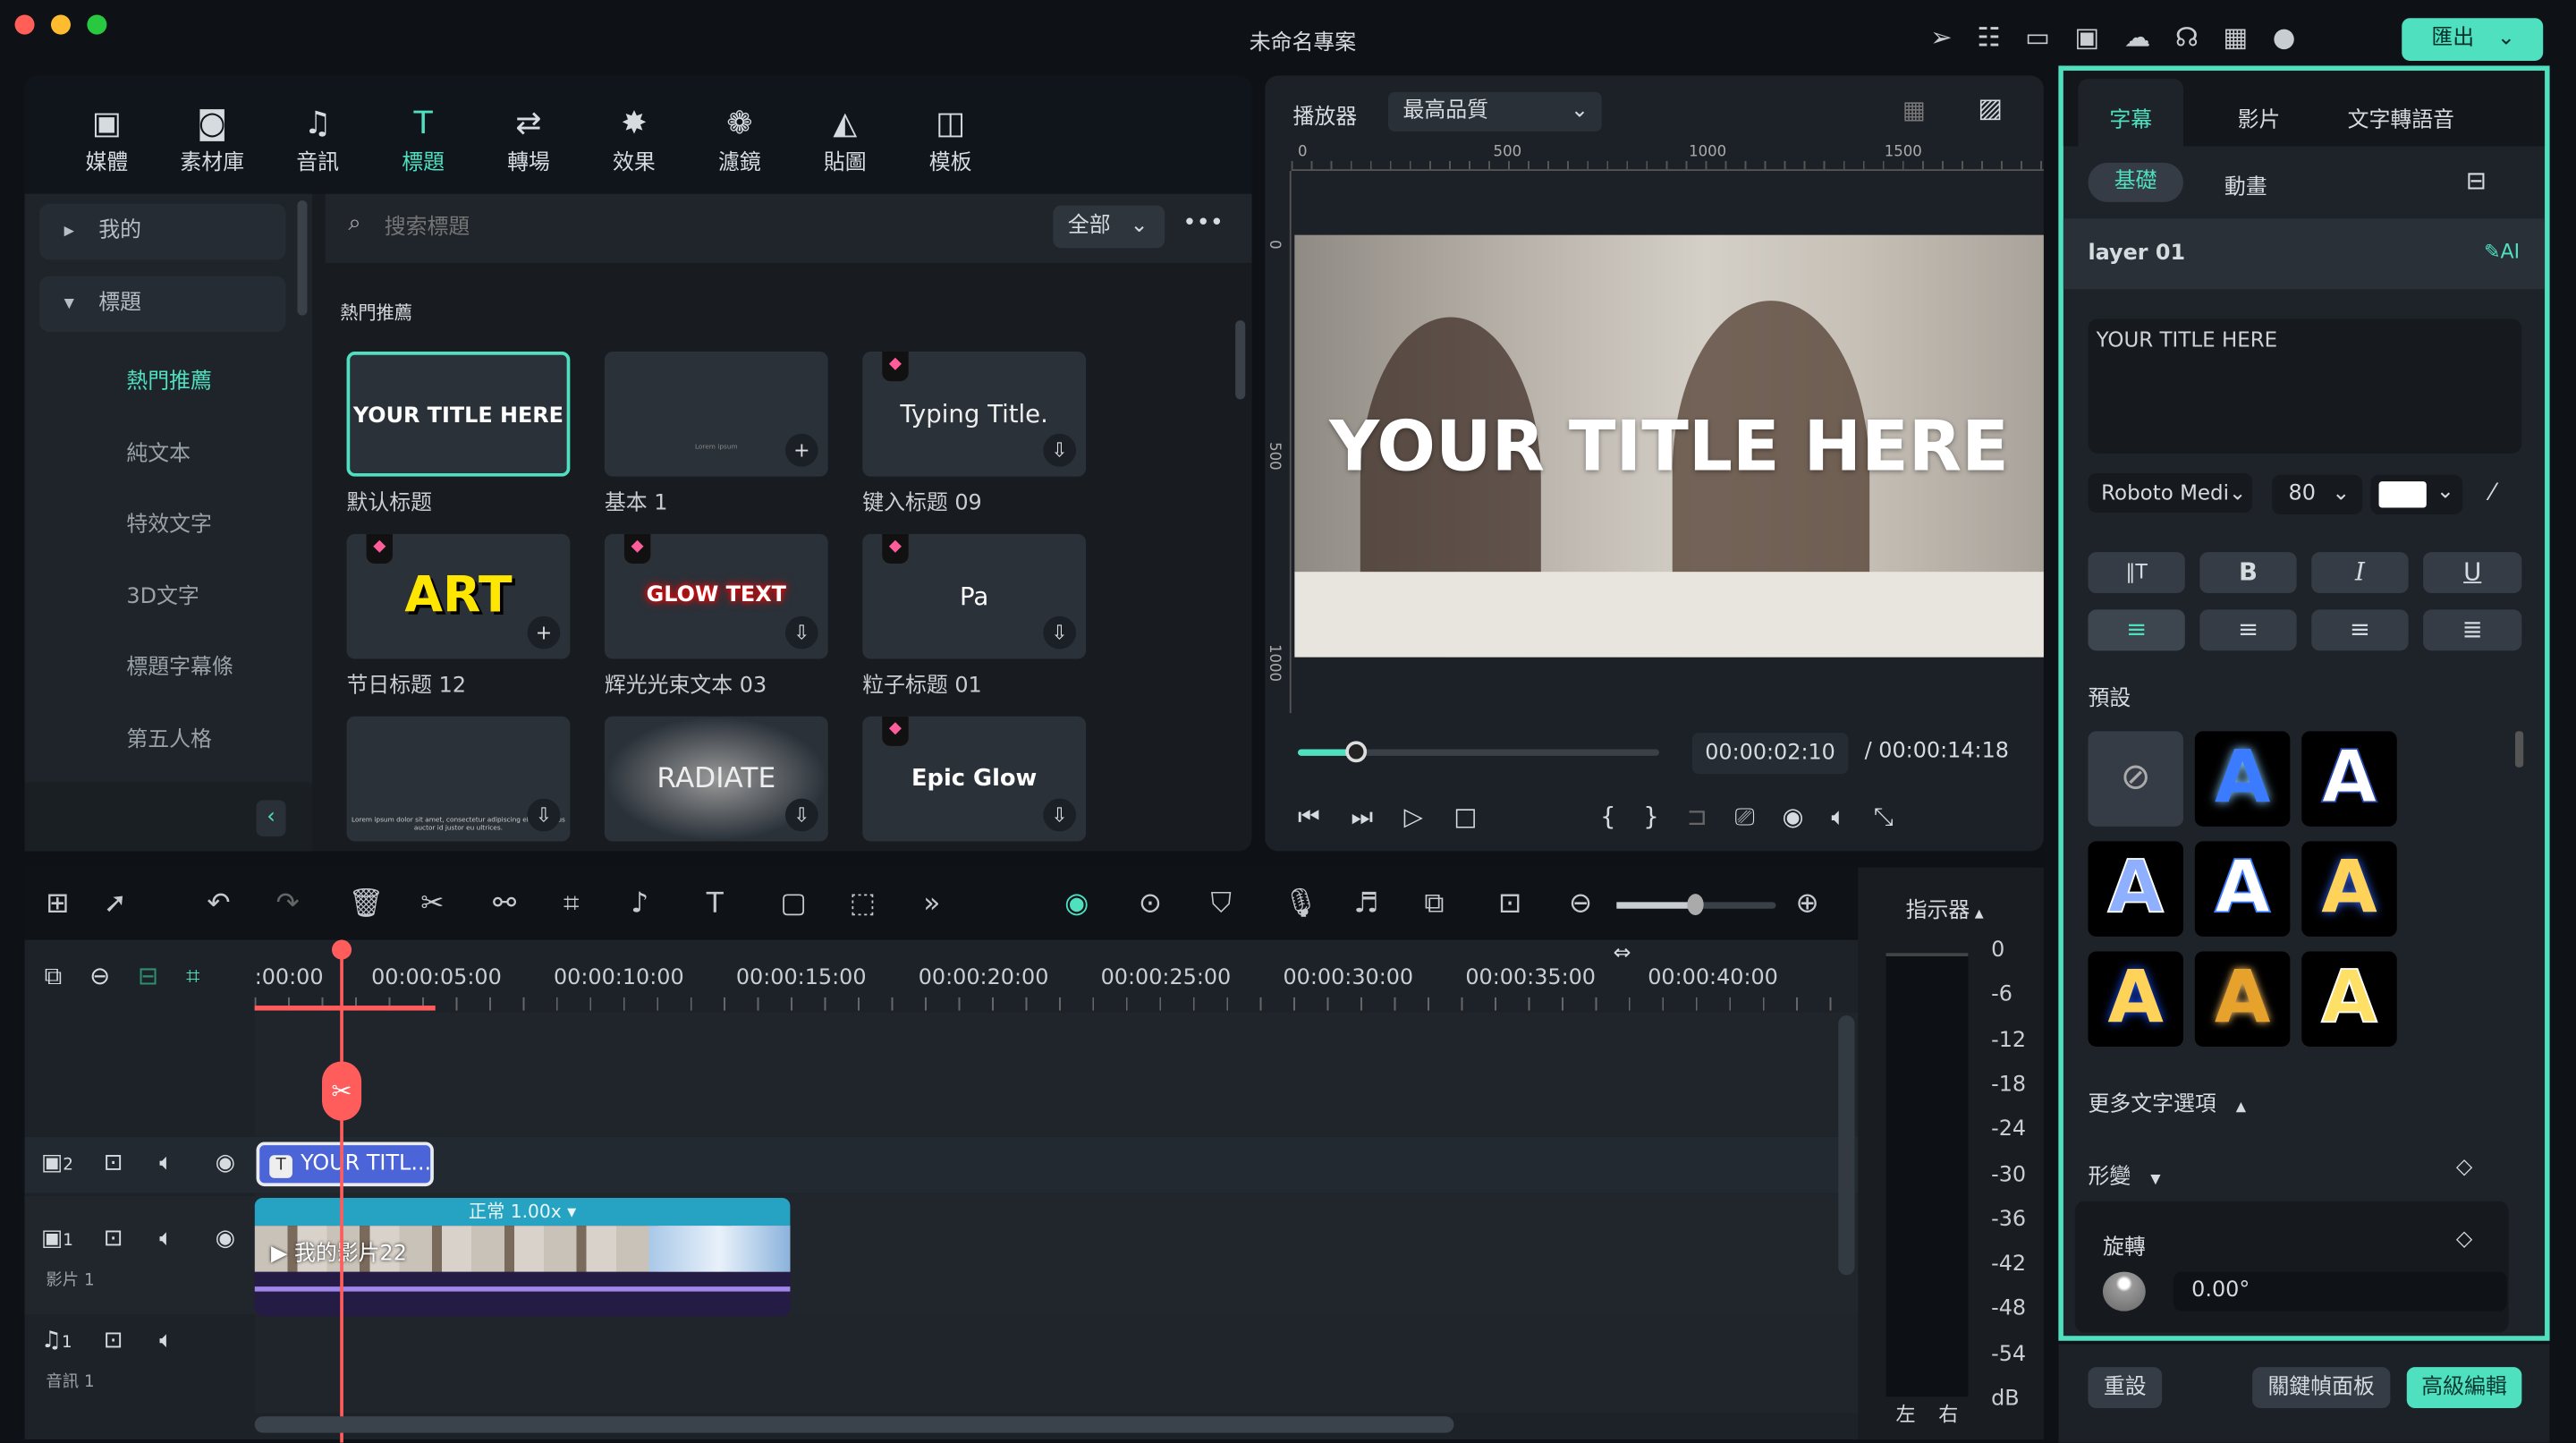 The image size is (2576, 1443). I want to click on save-preset-icon: ⊟, so click(2476, 181).